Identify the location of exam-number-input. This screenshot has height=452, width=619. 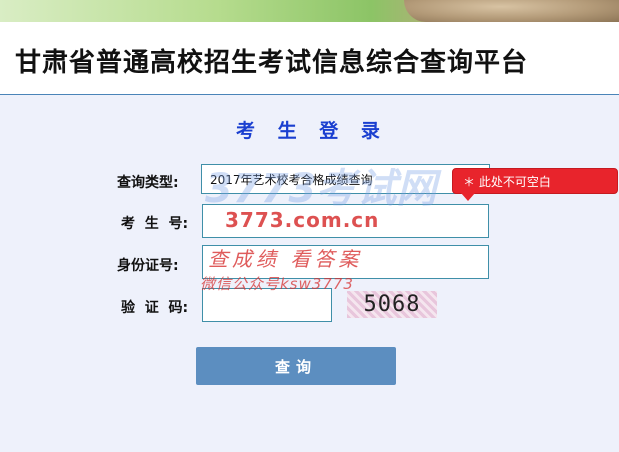
(345, 221).